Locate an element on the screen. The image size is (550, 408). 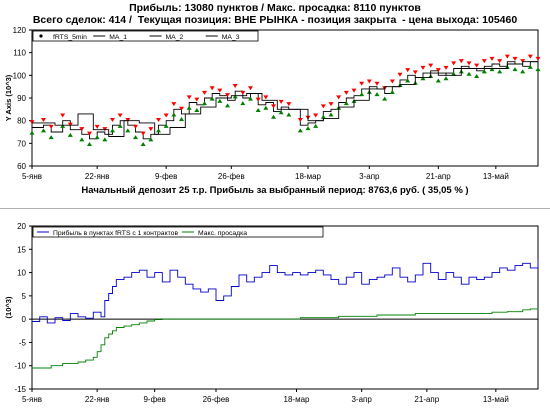
y-tick-label: 110 is located at coordinates (19, 53).